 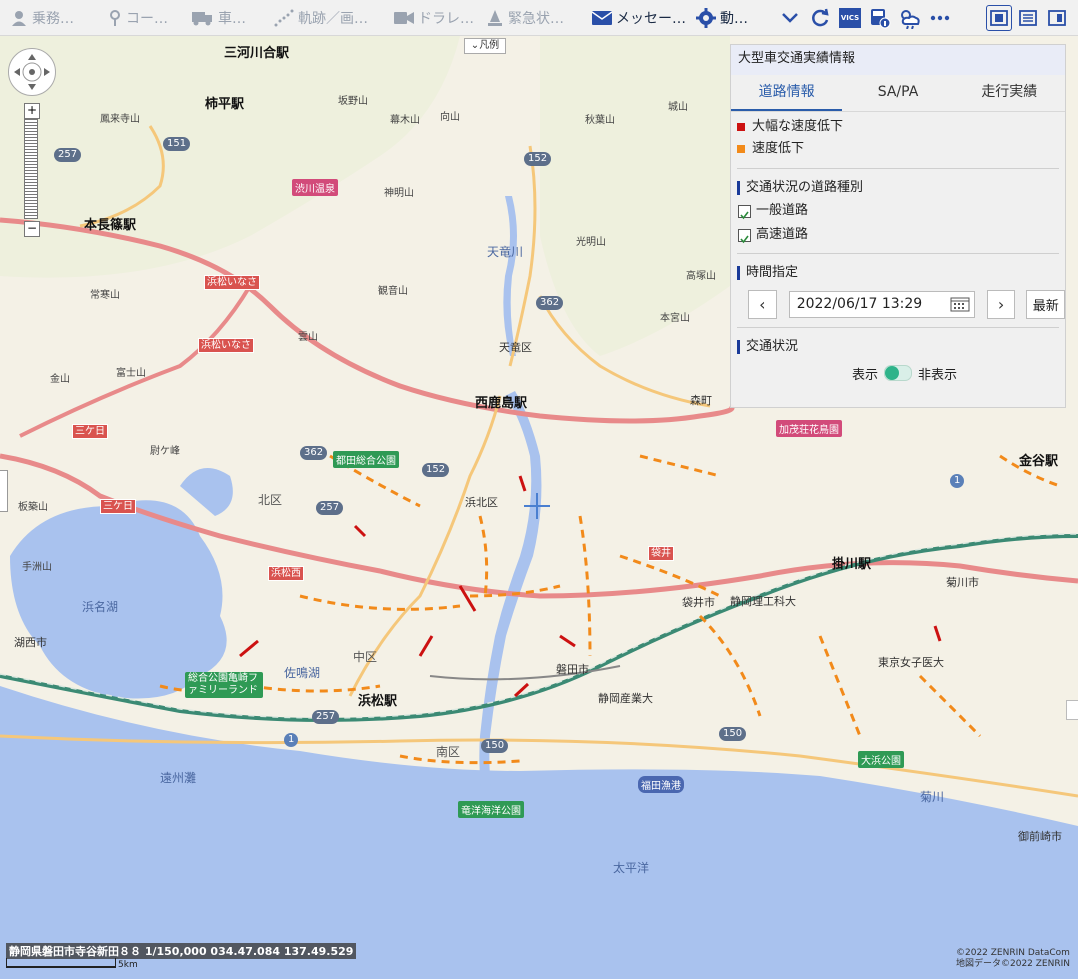 What do you see at coordinates (880, 18) in the screenshot?
I see `truck-info-icon` at bounding box center [880, 18].